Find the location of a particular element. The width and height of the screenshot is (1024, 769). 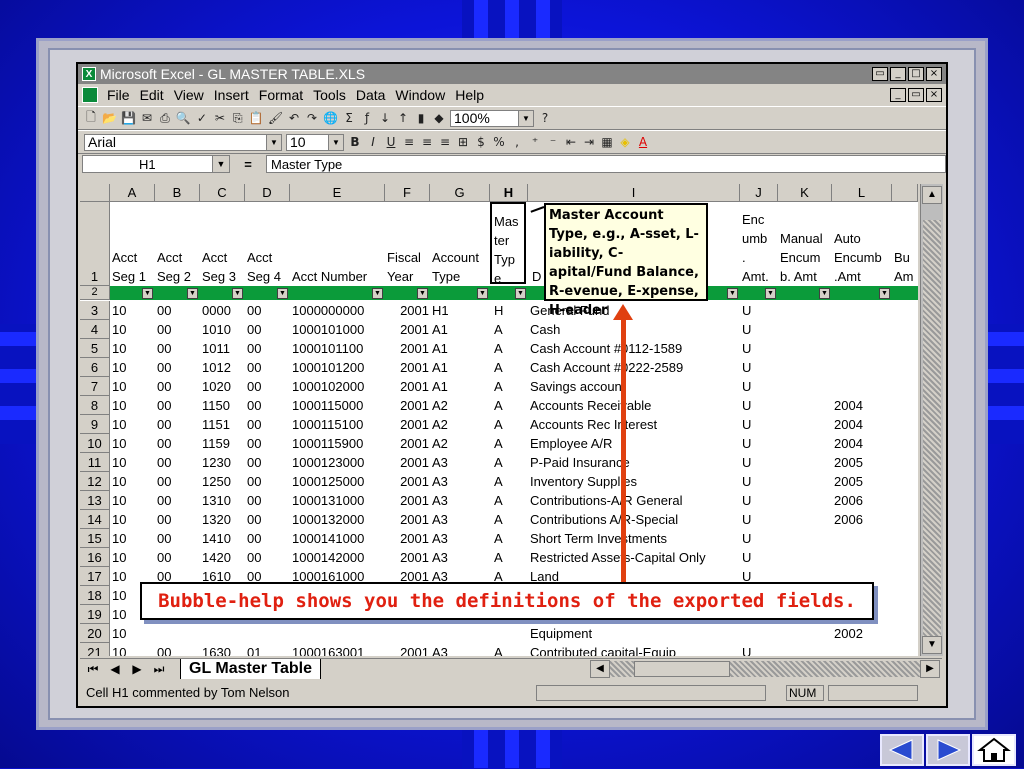

help-icon: ? is located at coordinates (545, 118).